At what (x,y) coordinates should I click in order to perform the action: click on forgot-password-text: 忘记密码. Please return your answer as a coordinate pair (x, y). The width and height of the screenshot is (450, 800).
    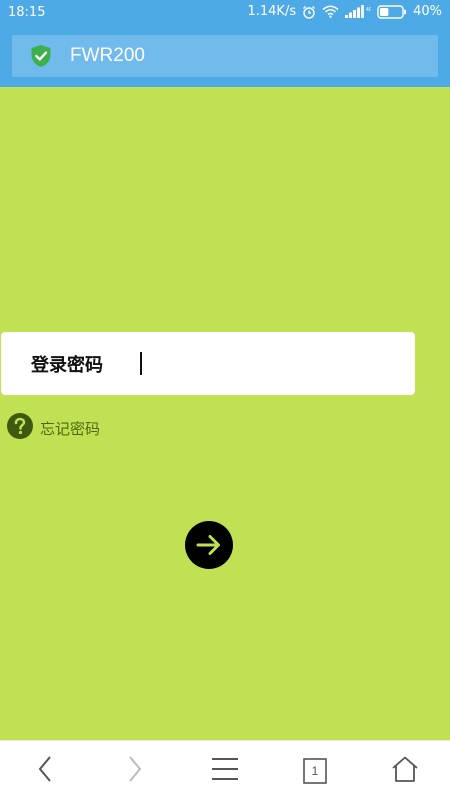
    Looking at the image, I should click on (70, 428).